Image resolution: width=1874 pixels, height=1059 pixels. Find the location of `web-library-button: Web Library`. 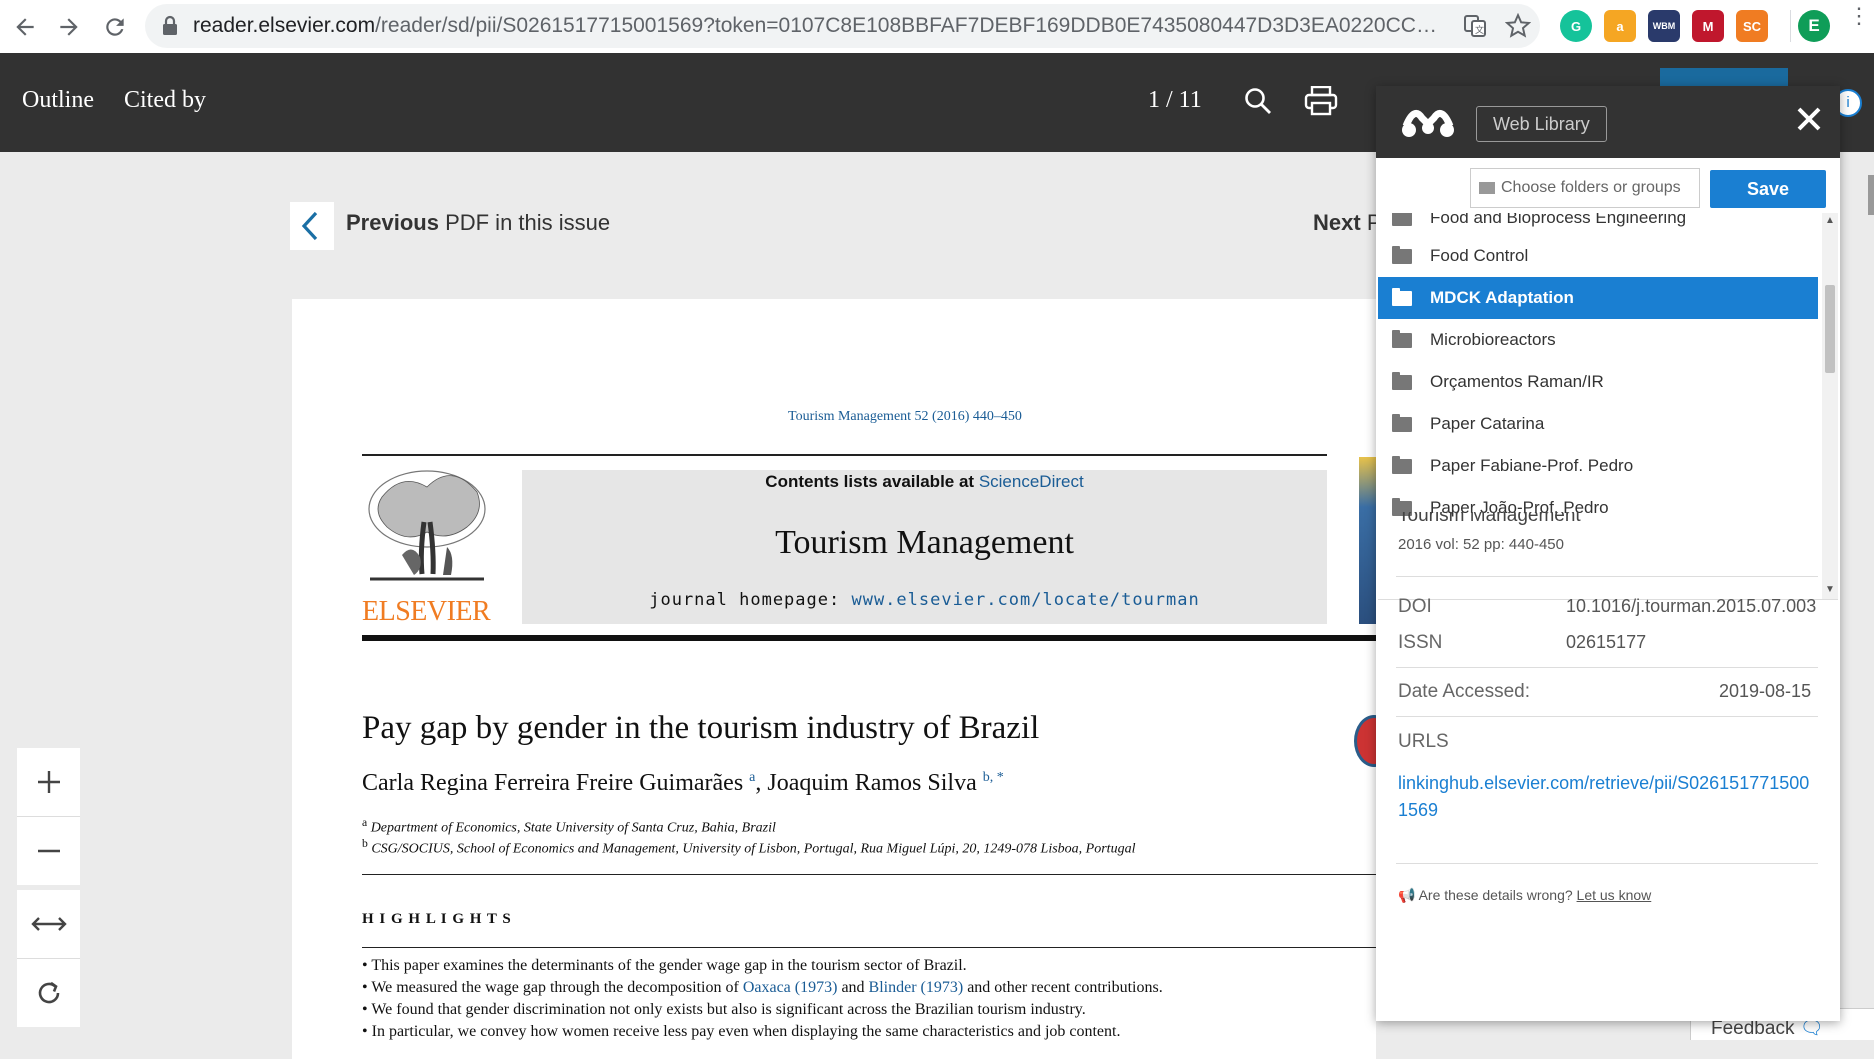

web-library-button: Web Library is located at coordinates (1541, 124).